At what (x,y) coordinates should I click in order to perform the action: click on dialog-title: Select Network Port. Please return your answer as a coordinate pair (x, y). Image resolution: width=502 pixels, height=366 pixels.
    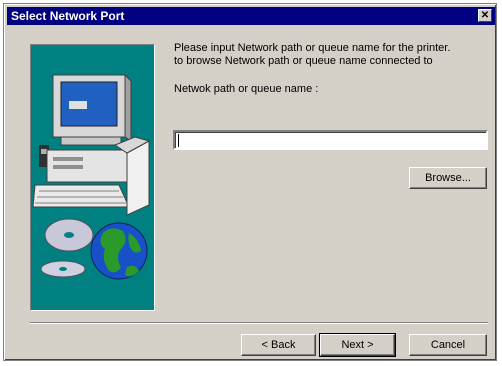
    Looking at the image, I should click on (68, 16).